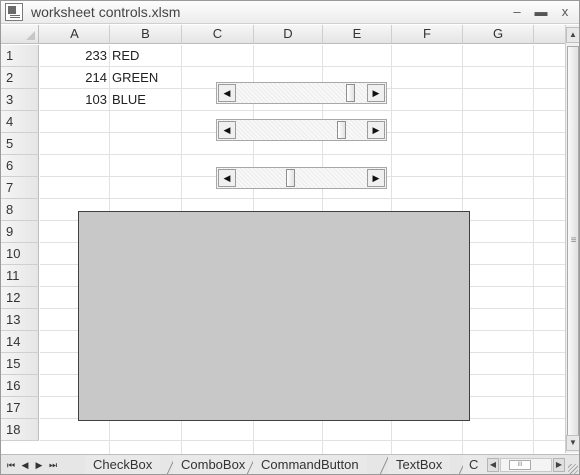  What do you see at coordinates (427, 34) in the screenshot?
I see `column-header-f: F` at bounding box center [427, 34].